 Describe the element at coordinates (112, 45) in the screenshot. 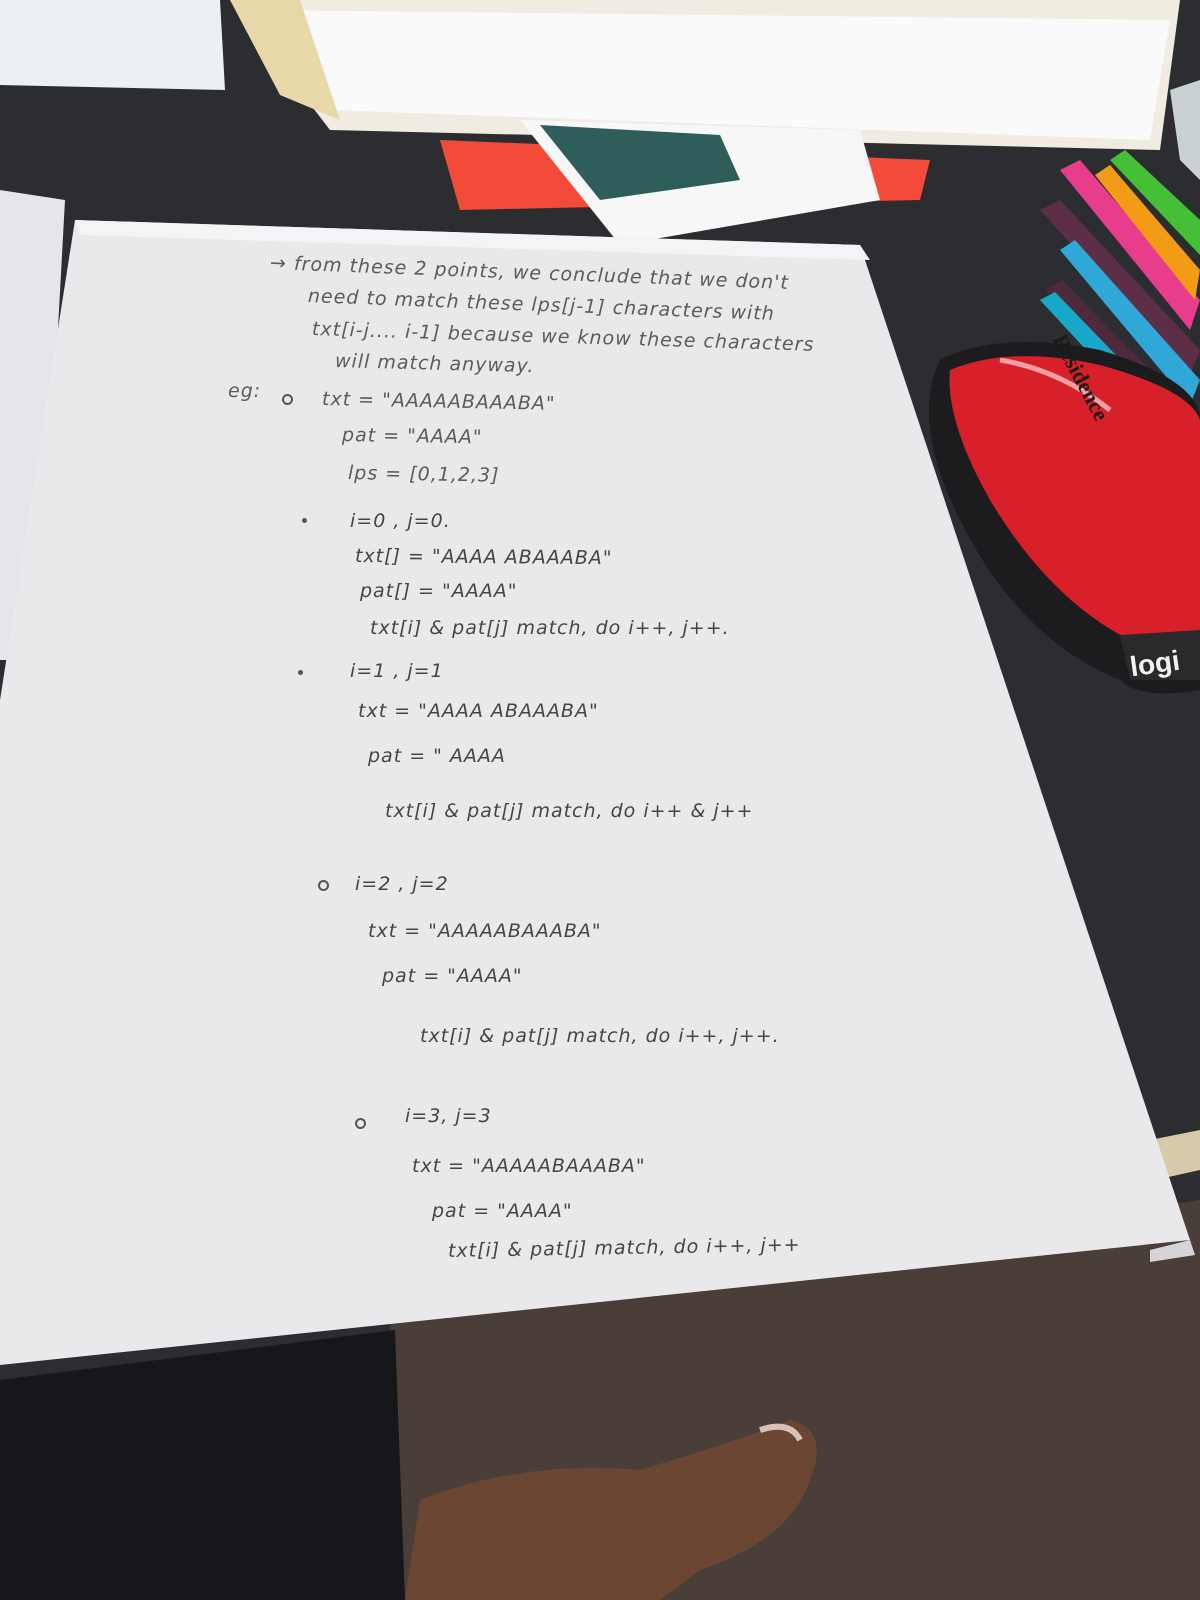

I see `paper-top-left` at that location.